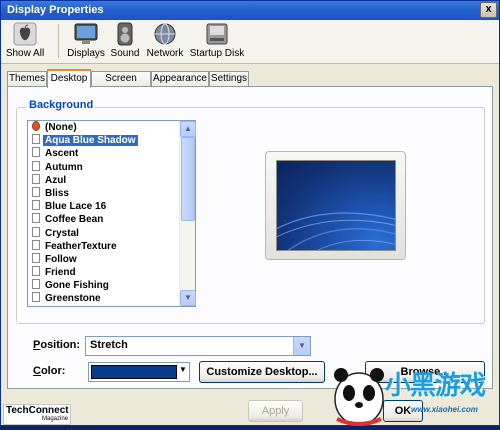 The image size is (500, 430). I want to click on position-value: Stretch, so click(109, 345).